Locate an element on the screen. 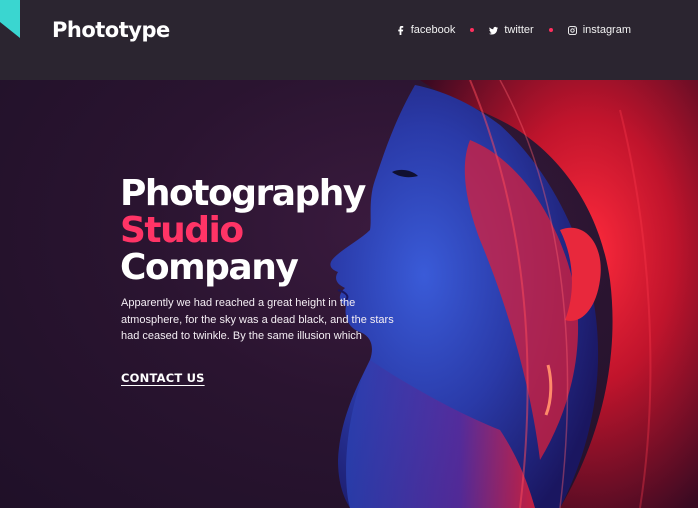  facebook-link: facebook is located at coordinates (426, 30).